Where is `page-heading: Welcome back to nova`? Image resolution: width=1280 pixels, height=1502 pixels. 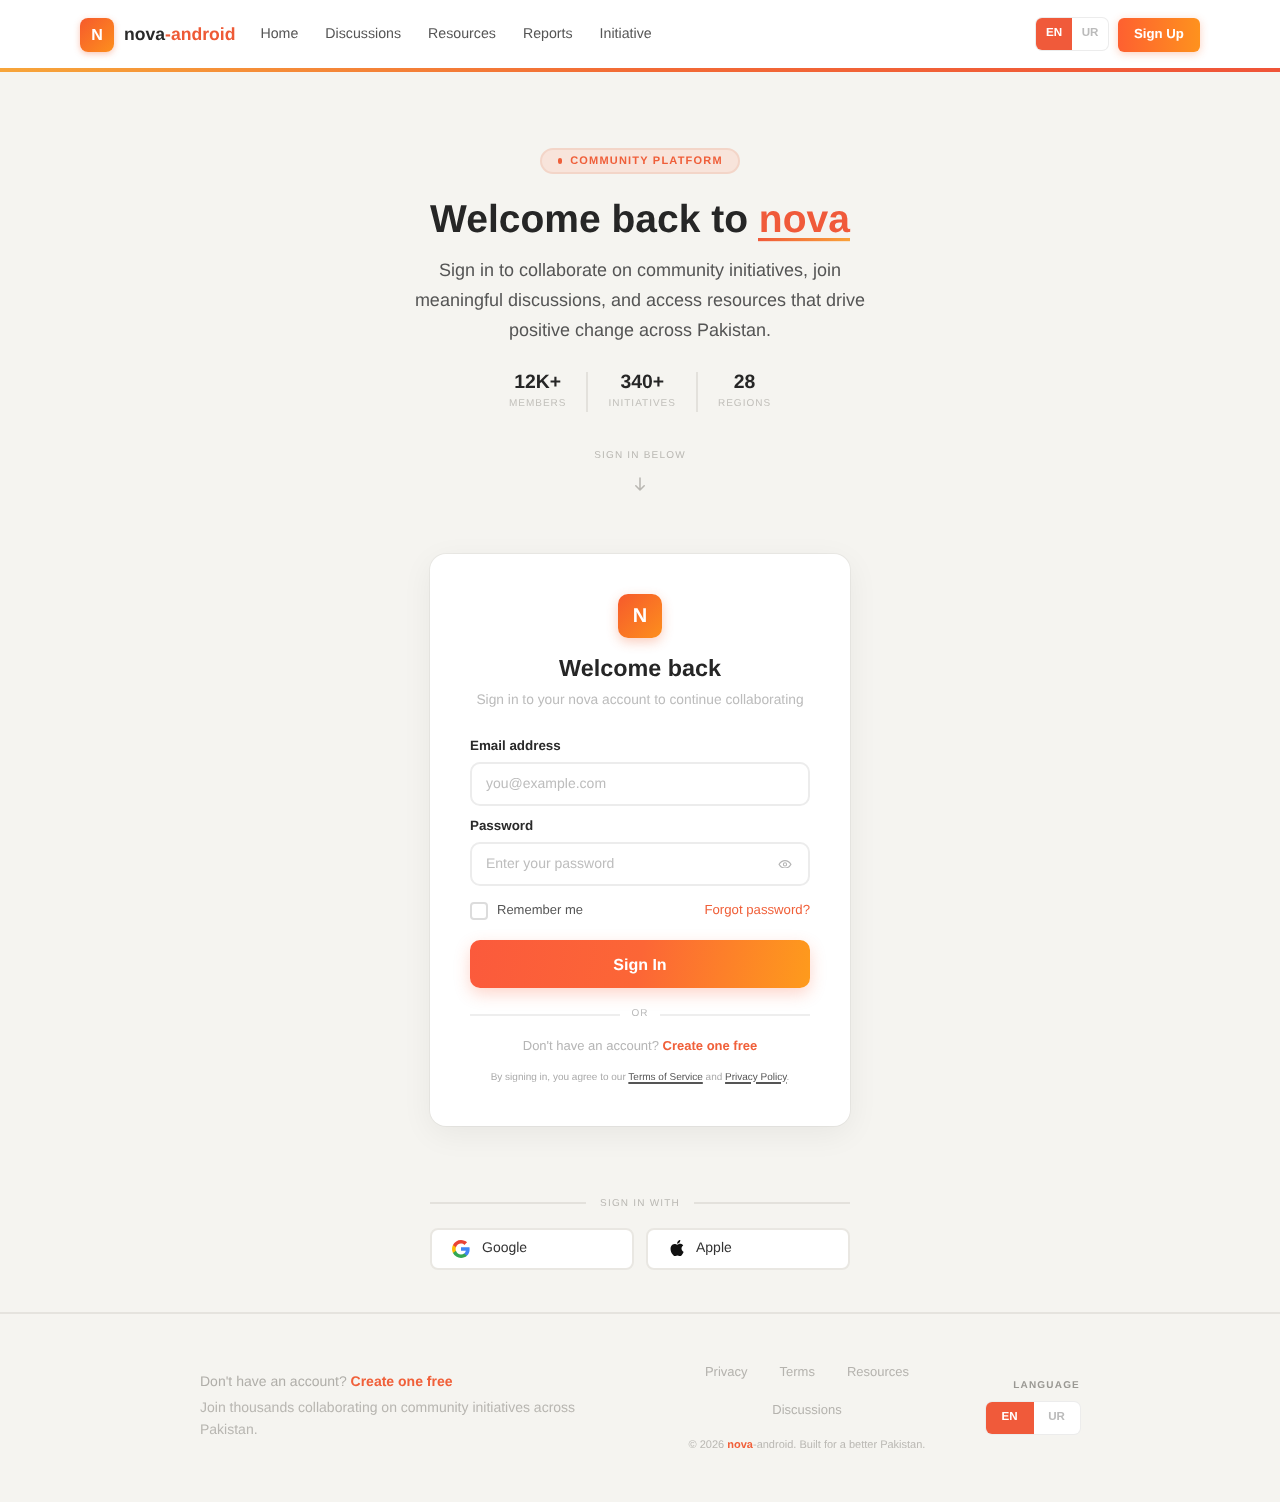 page-heading: Welcome back to nova is located at coordinates (640, 220).